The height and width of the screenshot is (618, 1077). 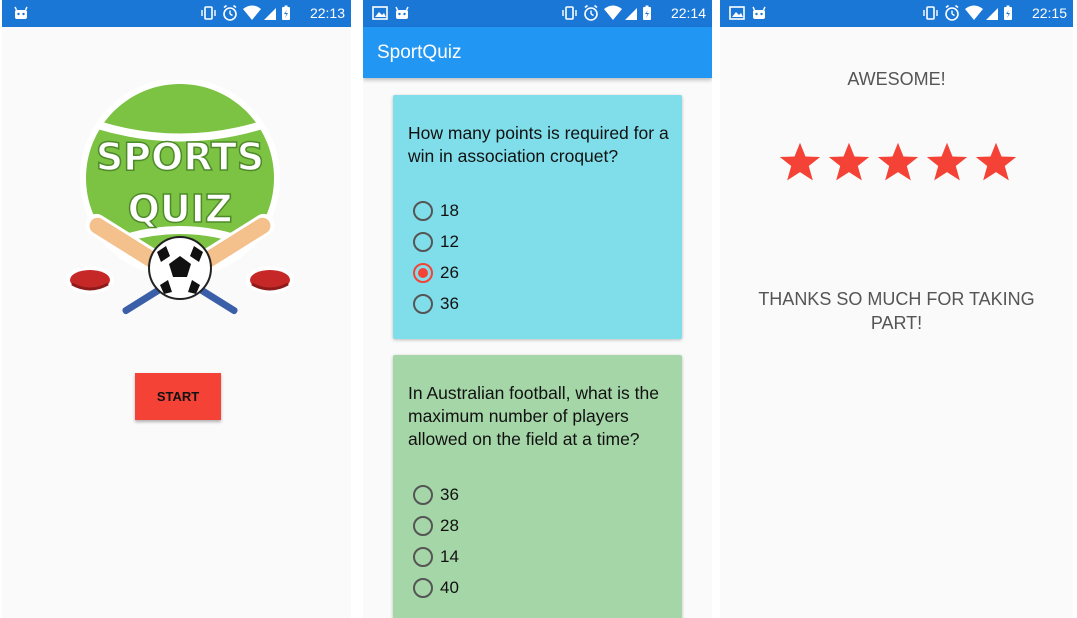 I want to click on status-time: 22:15, so click(x=1049, y=13).